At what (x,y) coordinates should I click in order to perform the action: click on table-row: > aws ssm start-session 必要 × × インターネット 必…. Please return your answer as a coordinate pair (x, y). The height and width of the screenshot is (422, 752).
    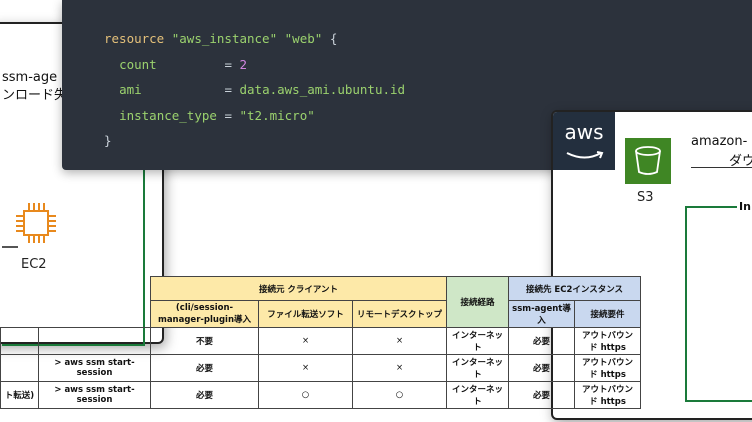
    Looking at the image, I should click on (320, 368).